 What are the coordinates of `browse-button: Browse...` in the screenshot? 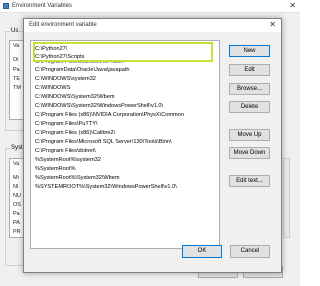 It's located at (249, 89).